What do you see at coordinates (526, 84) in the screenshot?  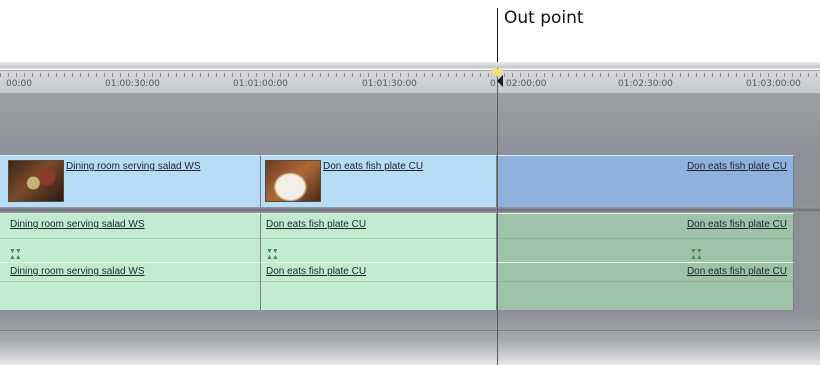 I see `timecode-label: 02:00:00` at bounding box center [526, 84].